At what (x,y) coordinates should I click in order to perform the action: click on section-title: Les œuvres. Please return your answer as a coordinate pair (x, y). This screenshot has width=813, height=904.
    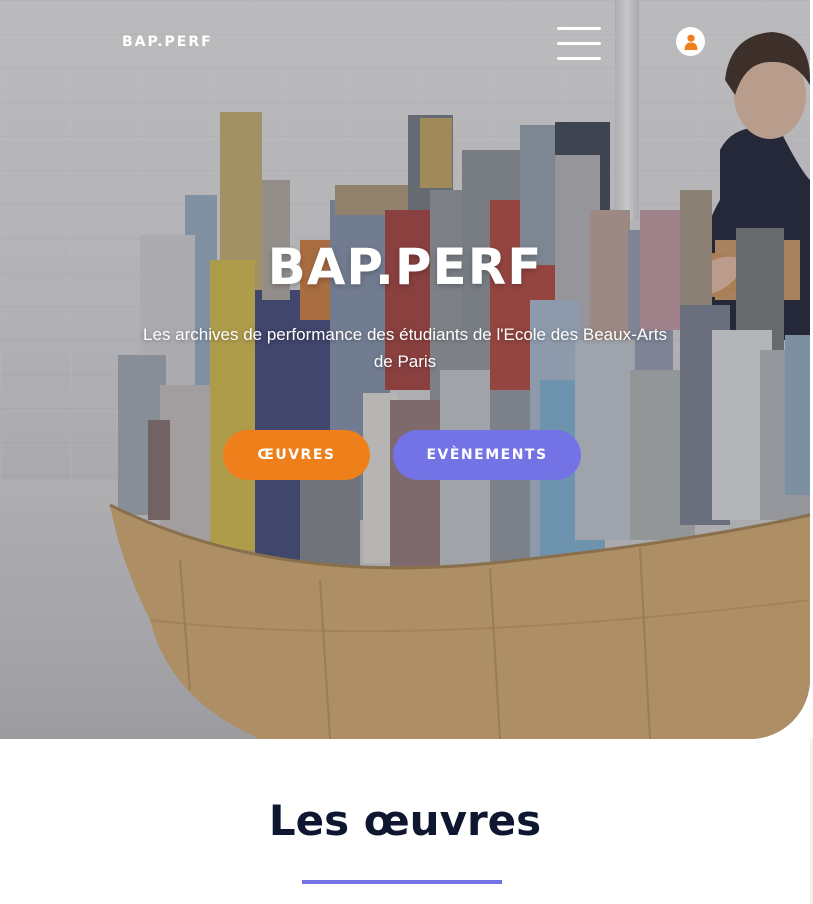
    Looking at the image, I should click on (405, 820).